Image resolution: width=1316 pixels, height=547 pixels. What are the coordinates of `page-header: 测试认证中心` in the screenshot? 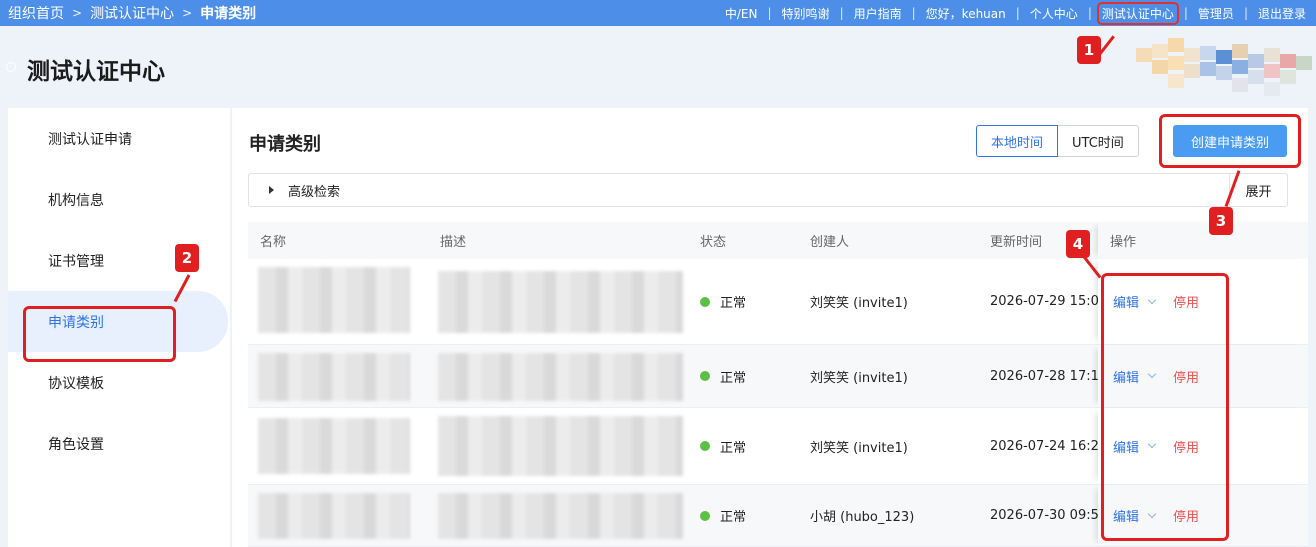 It's located at (658, 66).